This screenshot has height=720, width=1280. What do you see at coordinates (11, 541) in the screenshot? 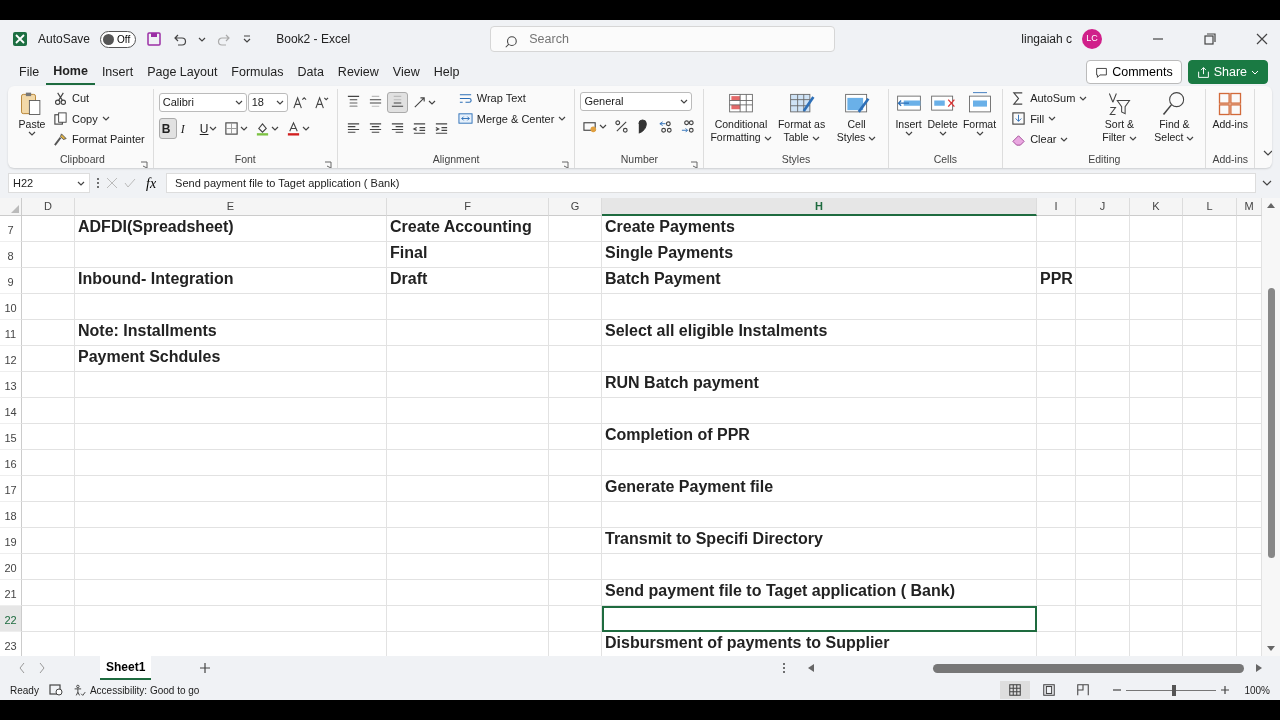
I see `row-header: 19` at bounding box center [11, 541].